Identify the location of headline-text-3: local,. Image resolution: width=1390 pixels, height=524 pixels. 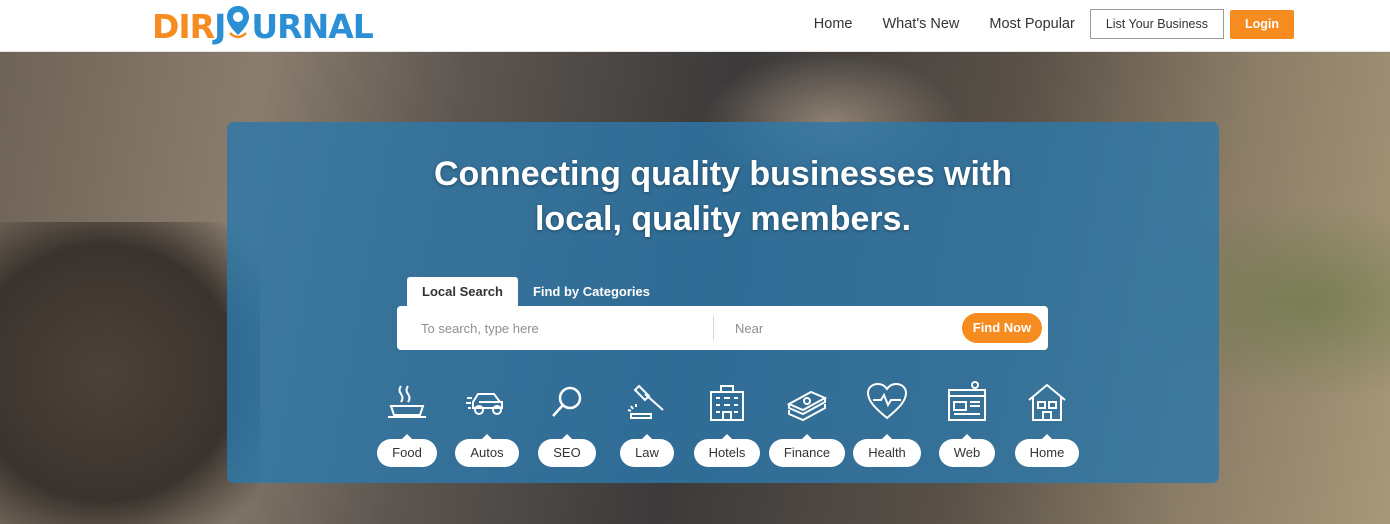
(583, 219).